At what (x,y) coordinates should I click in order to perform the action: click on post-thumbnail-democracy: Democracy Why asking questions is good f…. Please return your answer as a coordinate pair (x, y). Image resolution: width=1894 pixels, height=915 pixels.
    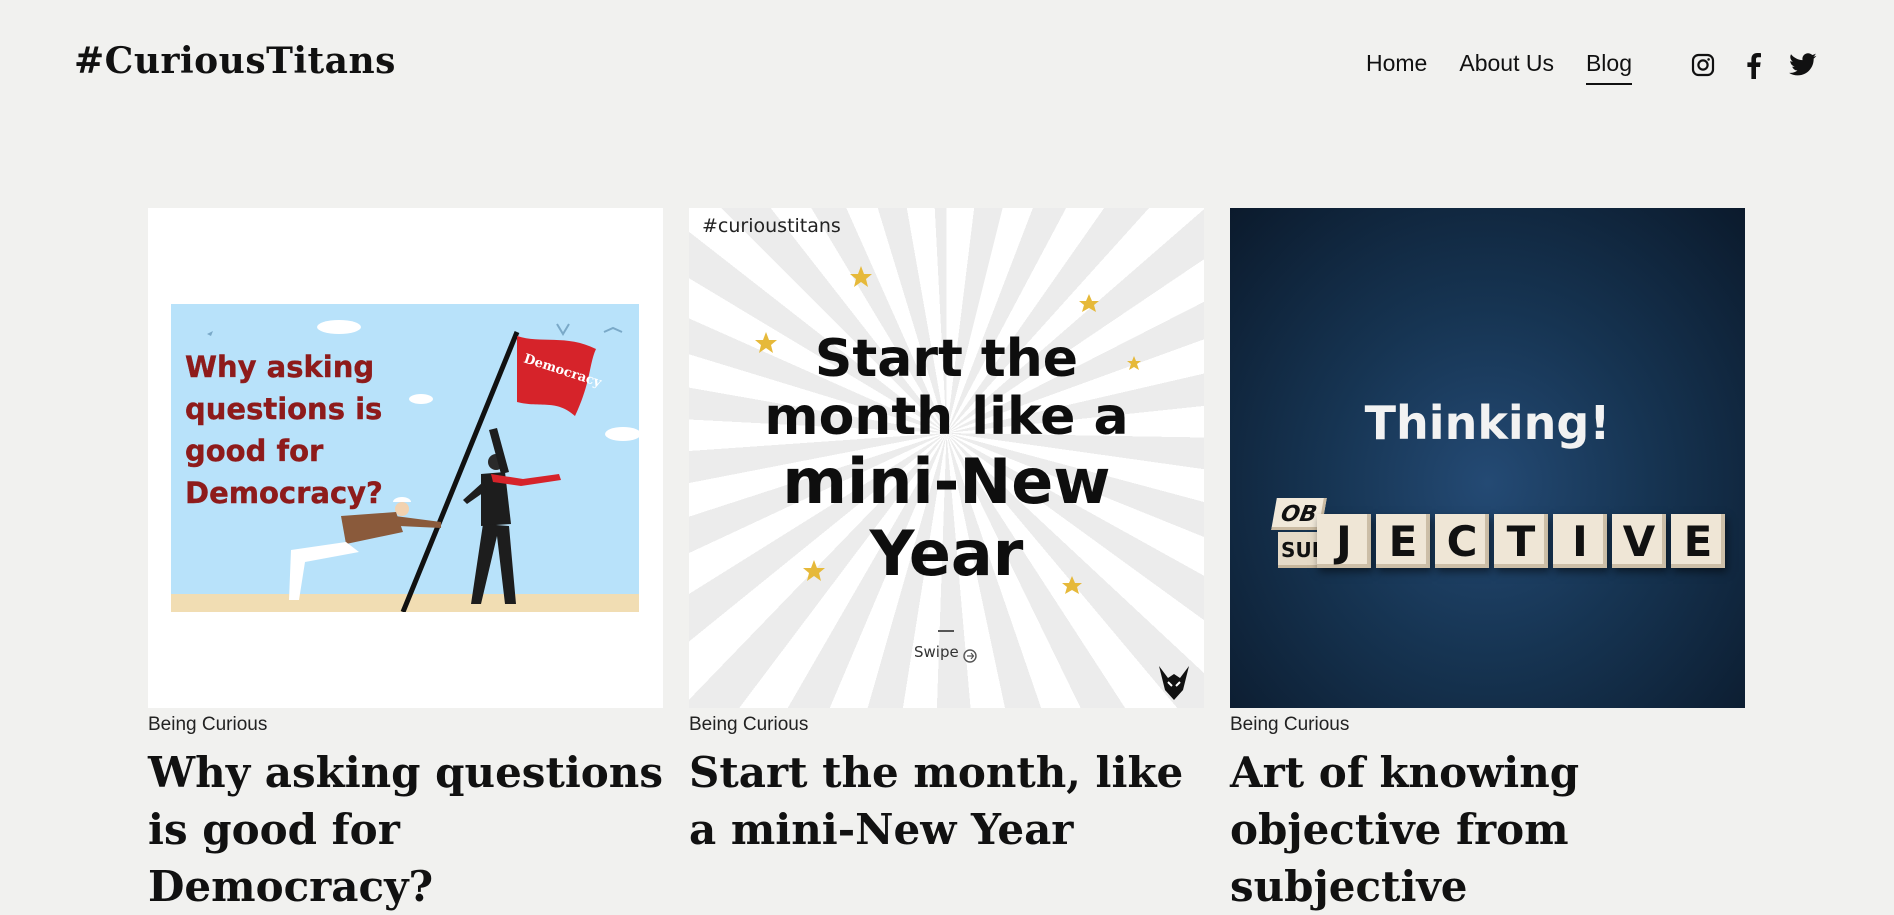
    Looking at the image, I should click on (405, 458).